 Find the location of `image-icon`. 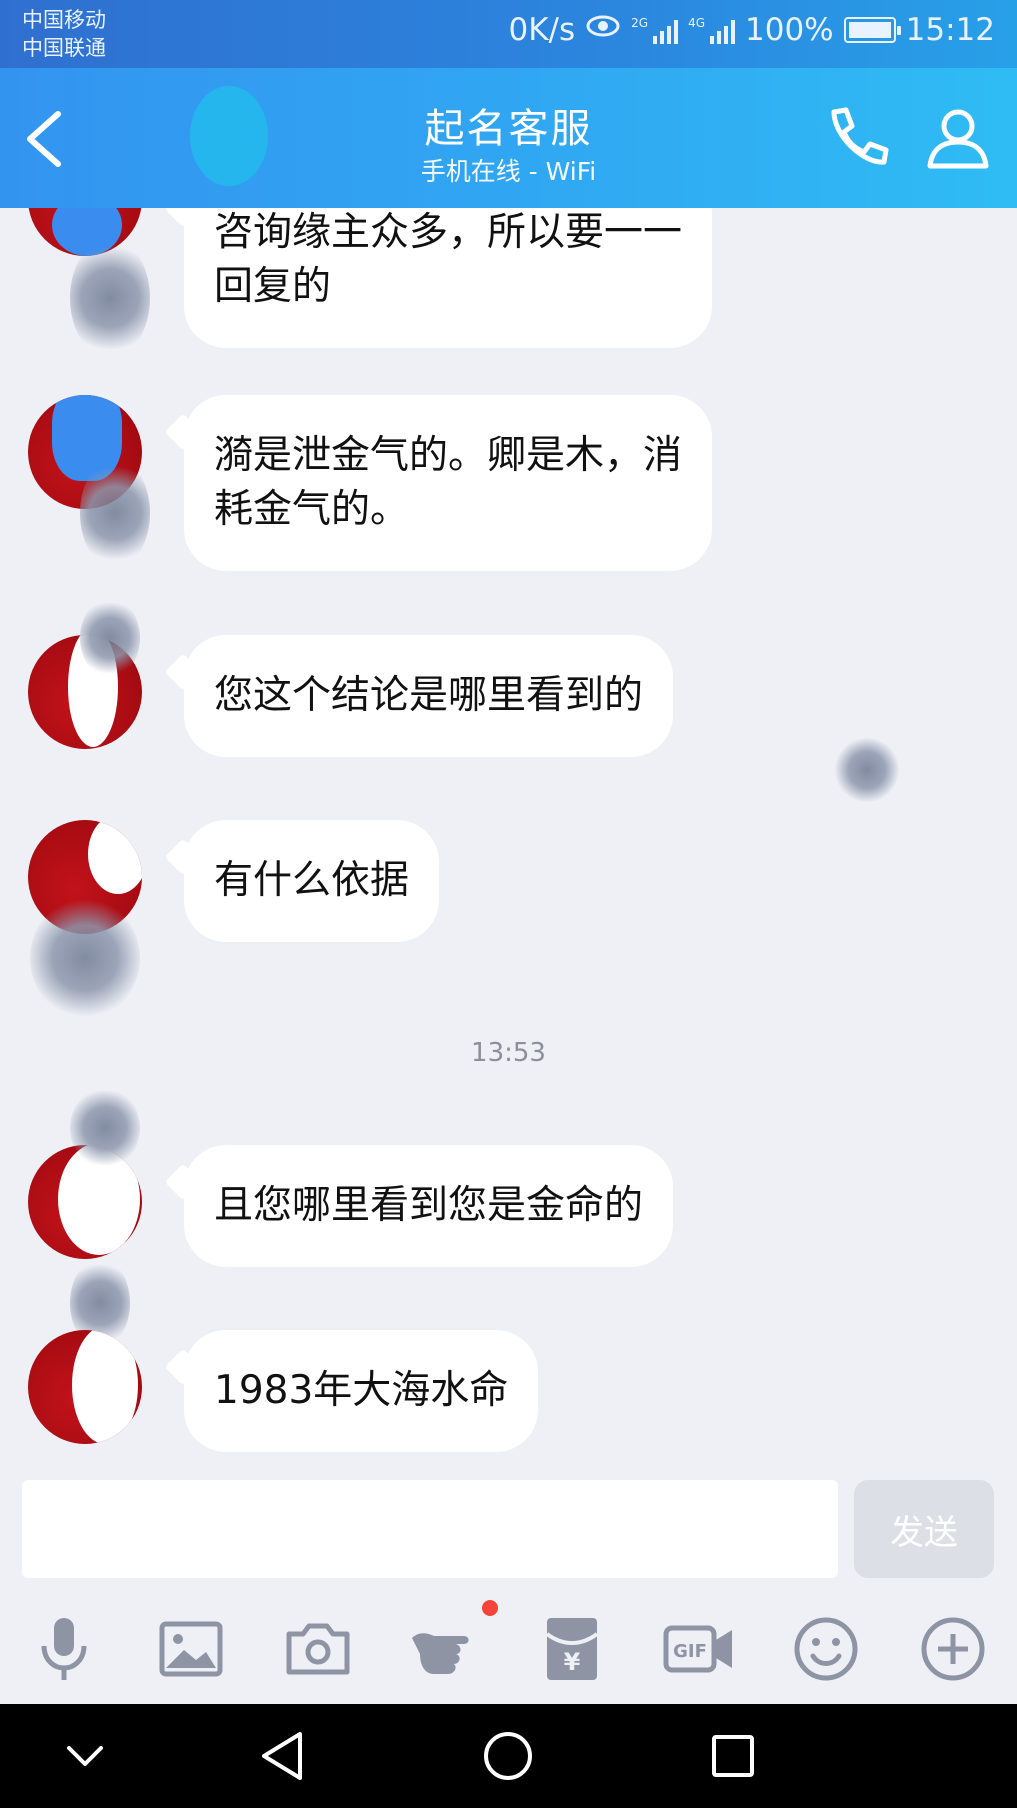

image-icon is located at coordinates (191, 1649).